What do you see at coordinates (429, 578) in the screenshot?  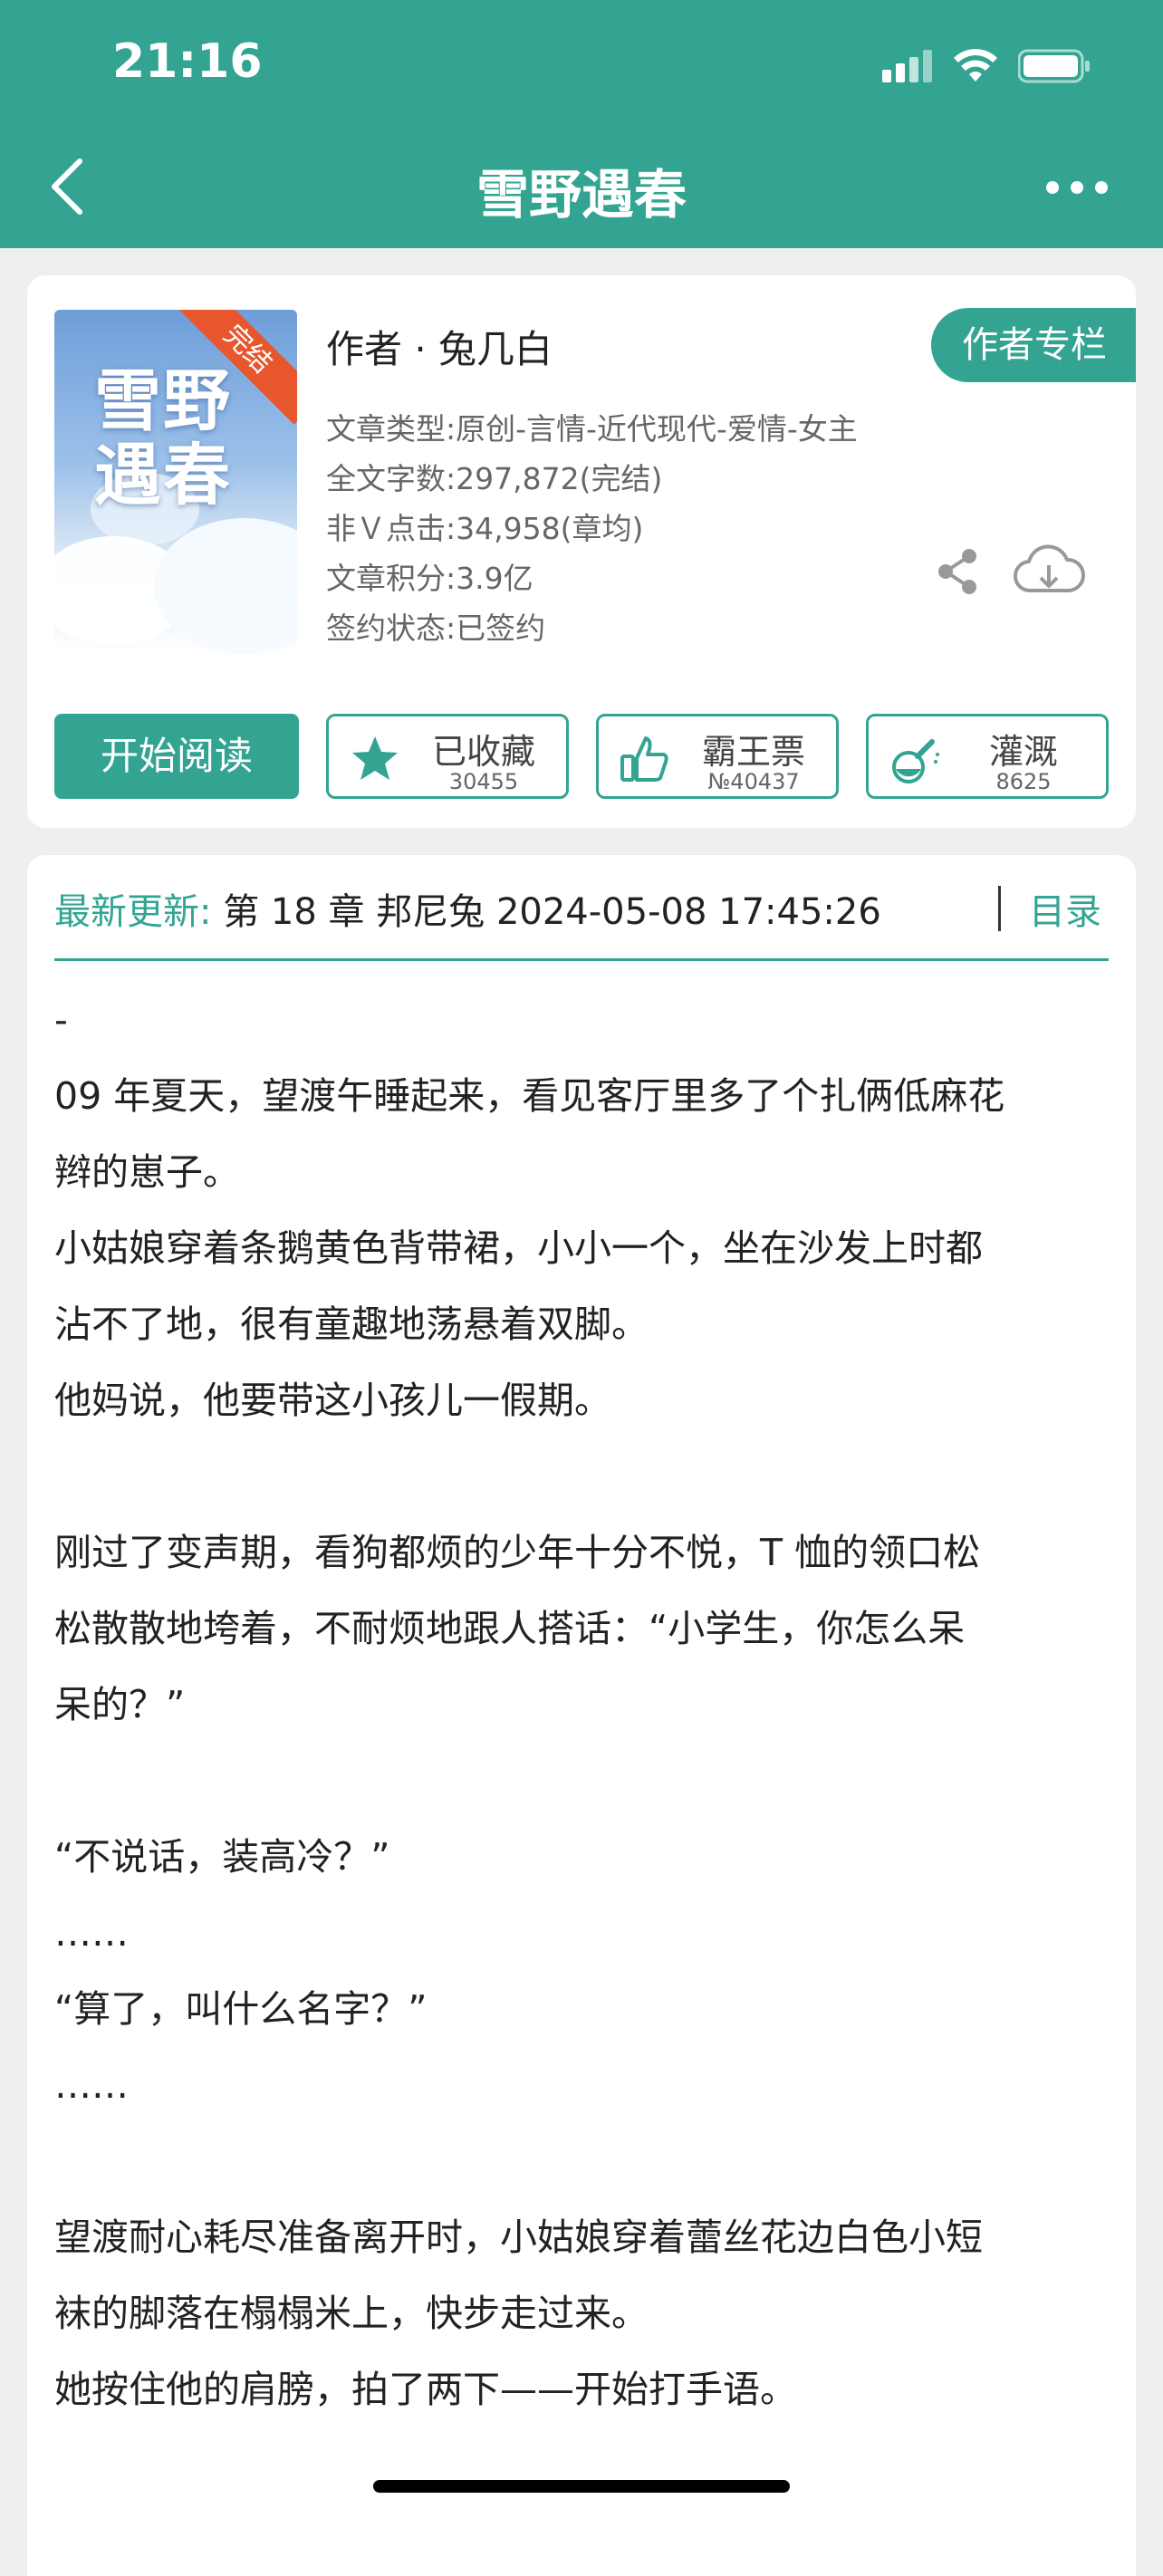 I see `meta-score: 文章积分:3.9亿` at bounding box center [429, 578].